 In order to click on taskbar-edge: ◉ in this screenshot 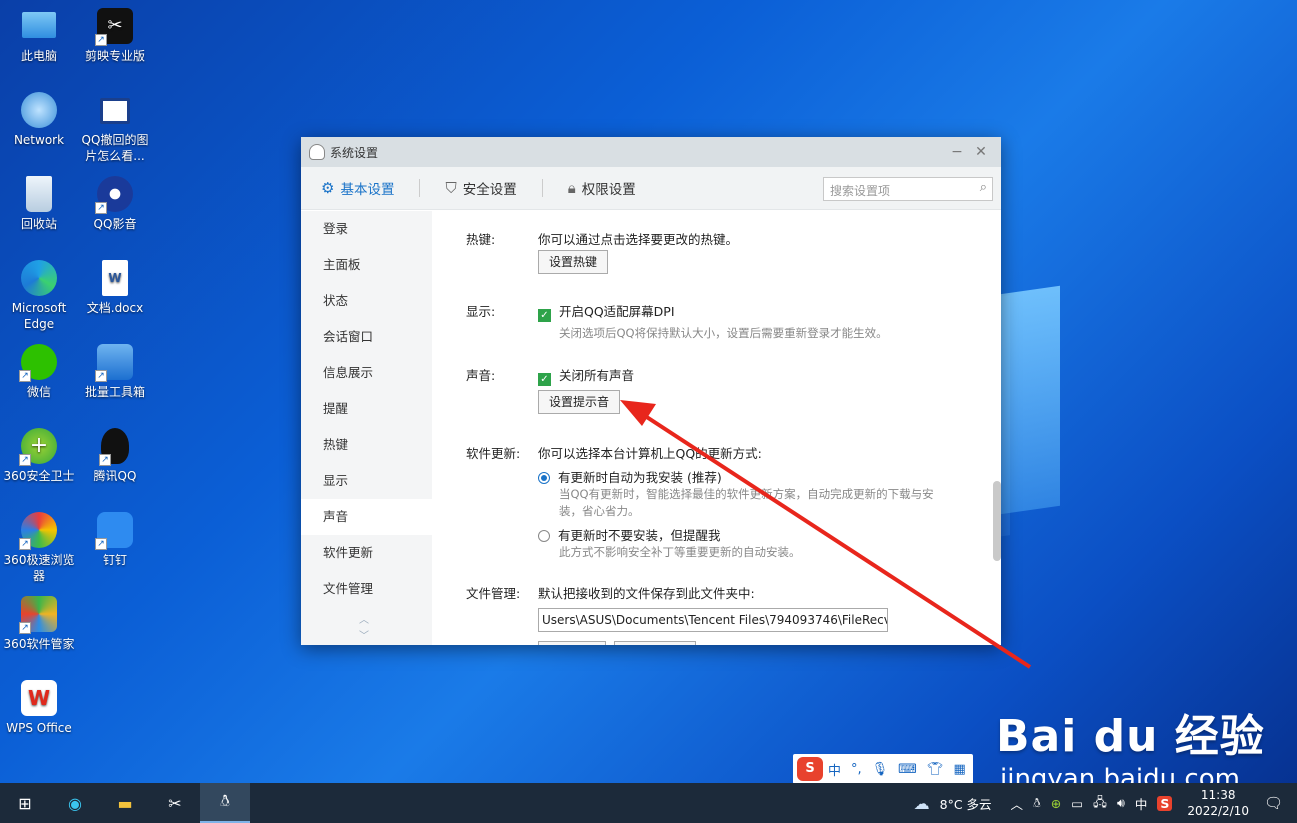, I will do `click(75, 803)`.